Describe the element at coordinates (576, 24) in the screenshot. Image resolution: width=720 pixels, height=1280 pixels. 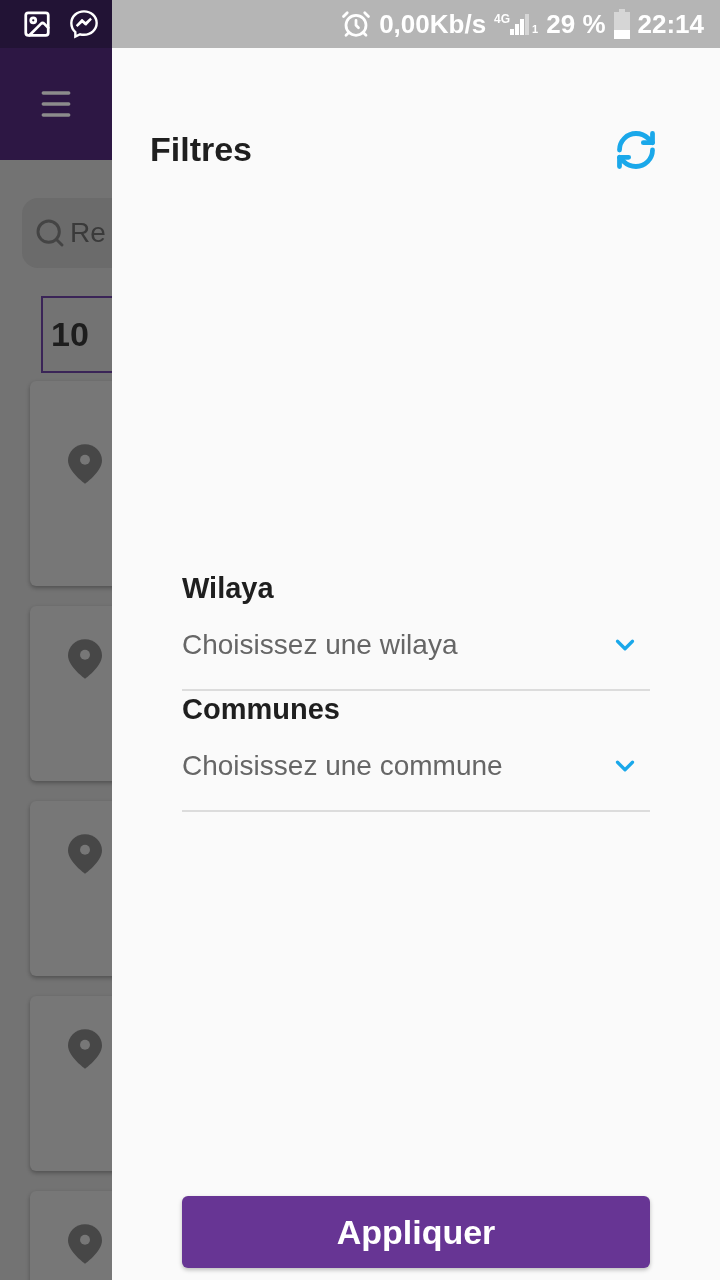
I see `battery-percent: 29 %` at that location.